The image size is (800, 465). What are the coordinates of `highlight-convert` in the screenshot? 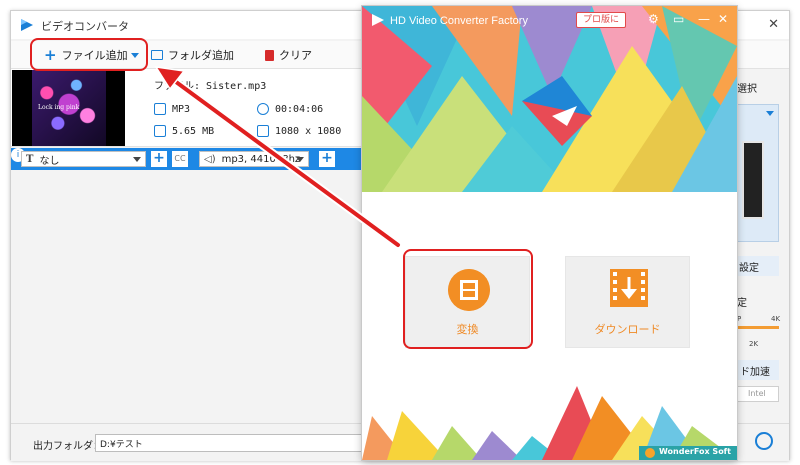 It's located at (468, 299).